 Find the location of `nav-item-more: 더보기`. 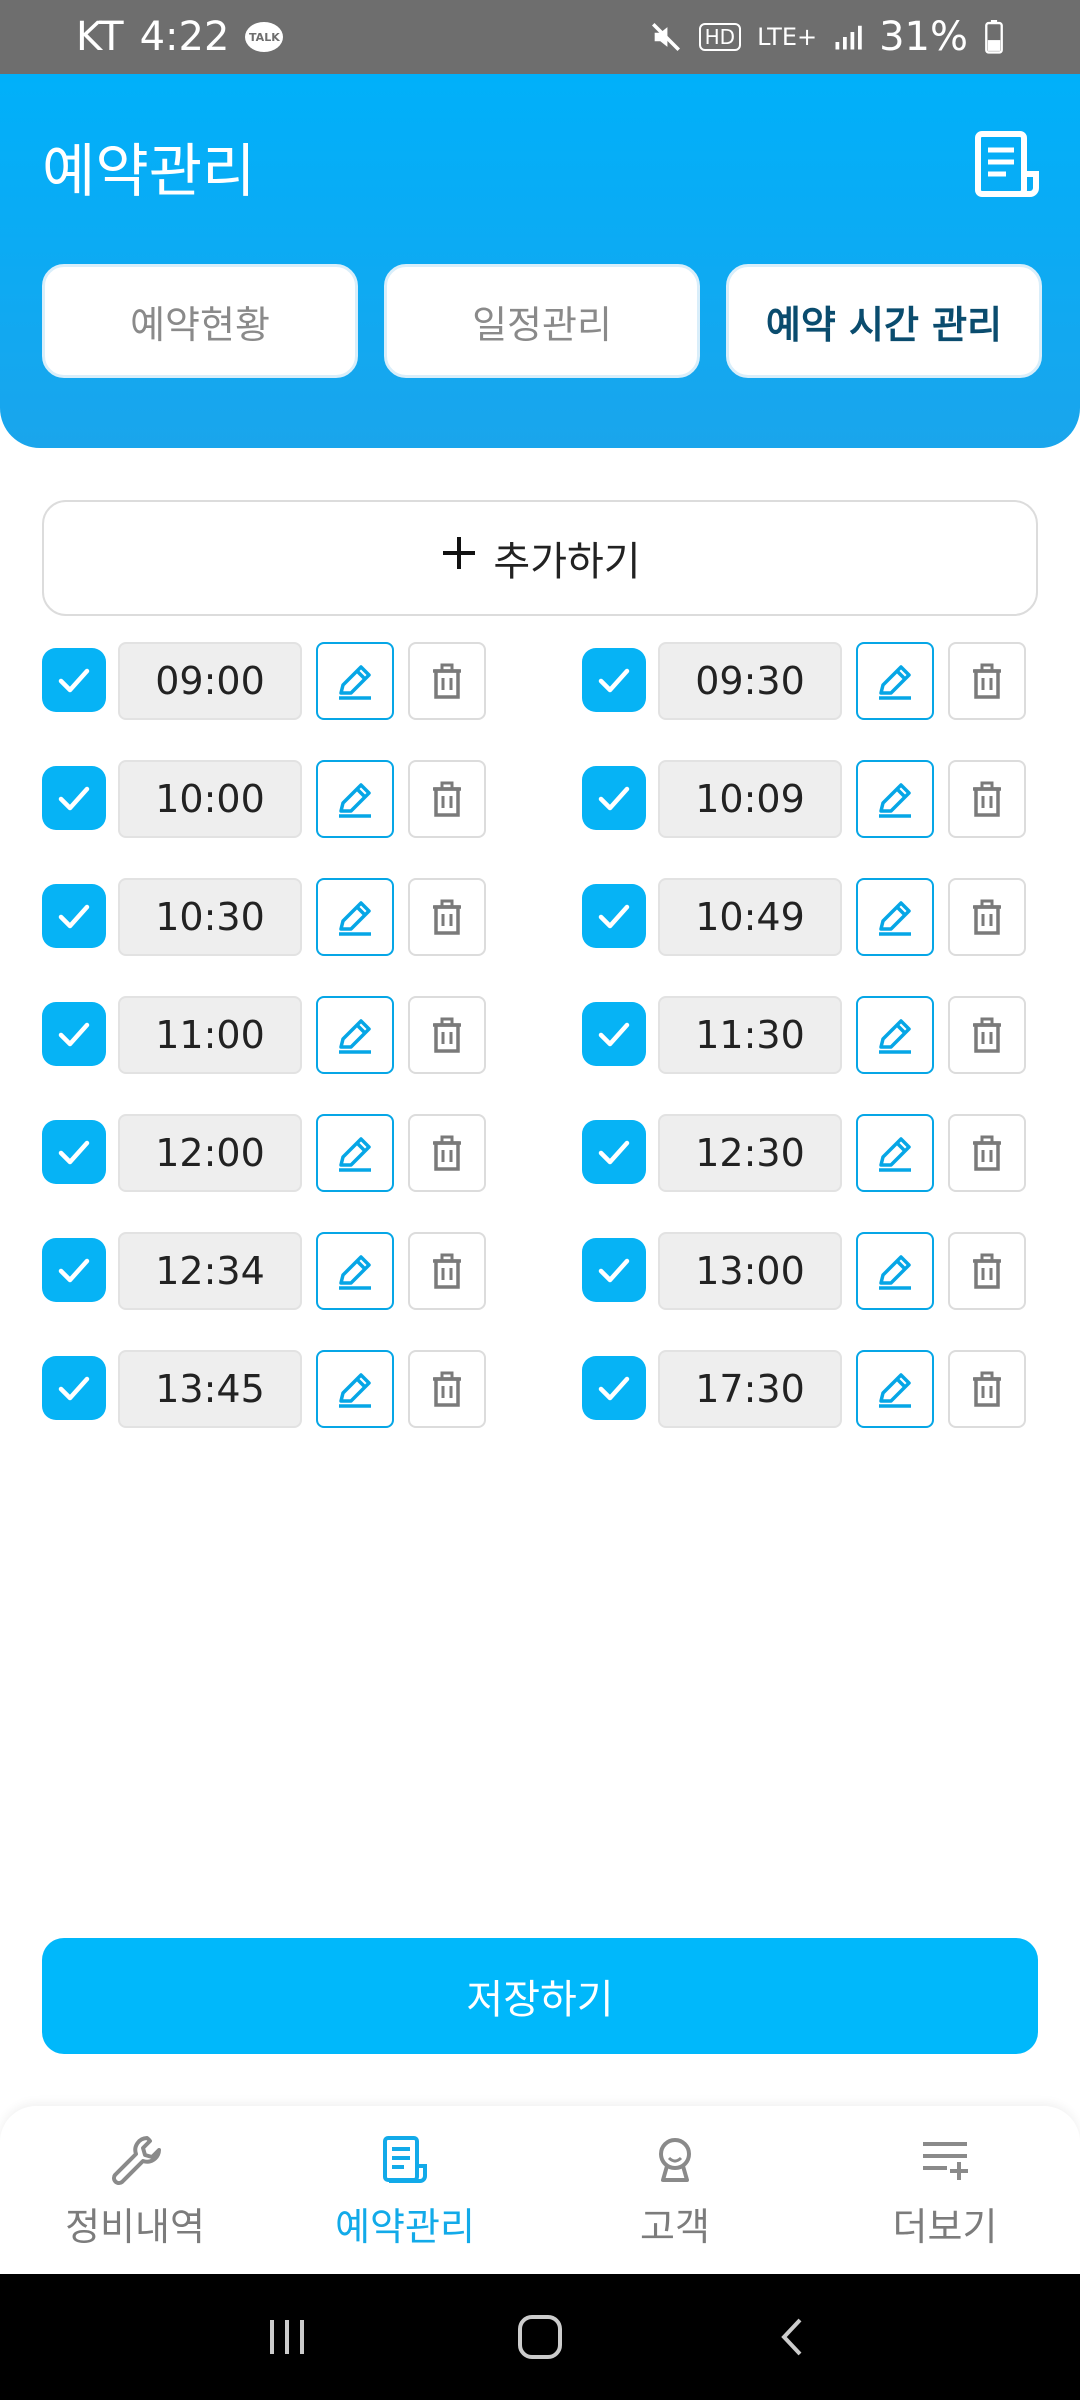

nav-item-more: 더보기 is located at coordinates (945, 2190).